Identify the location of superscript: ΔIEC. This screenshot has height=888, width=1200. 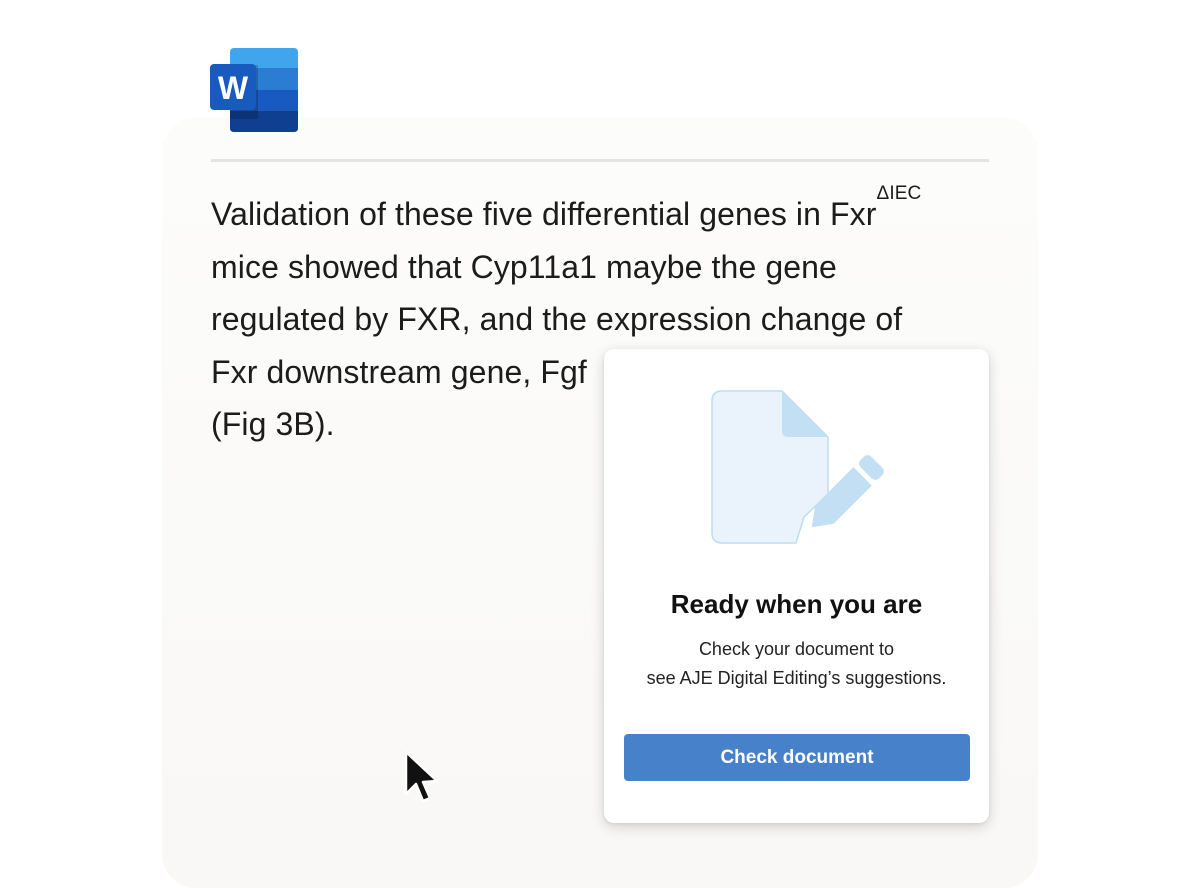
(899, 193).